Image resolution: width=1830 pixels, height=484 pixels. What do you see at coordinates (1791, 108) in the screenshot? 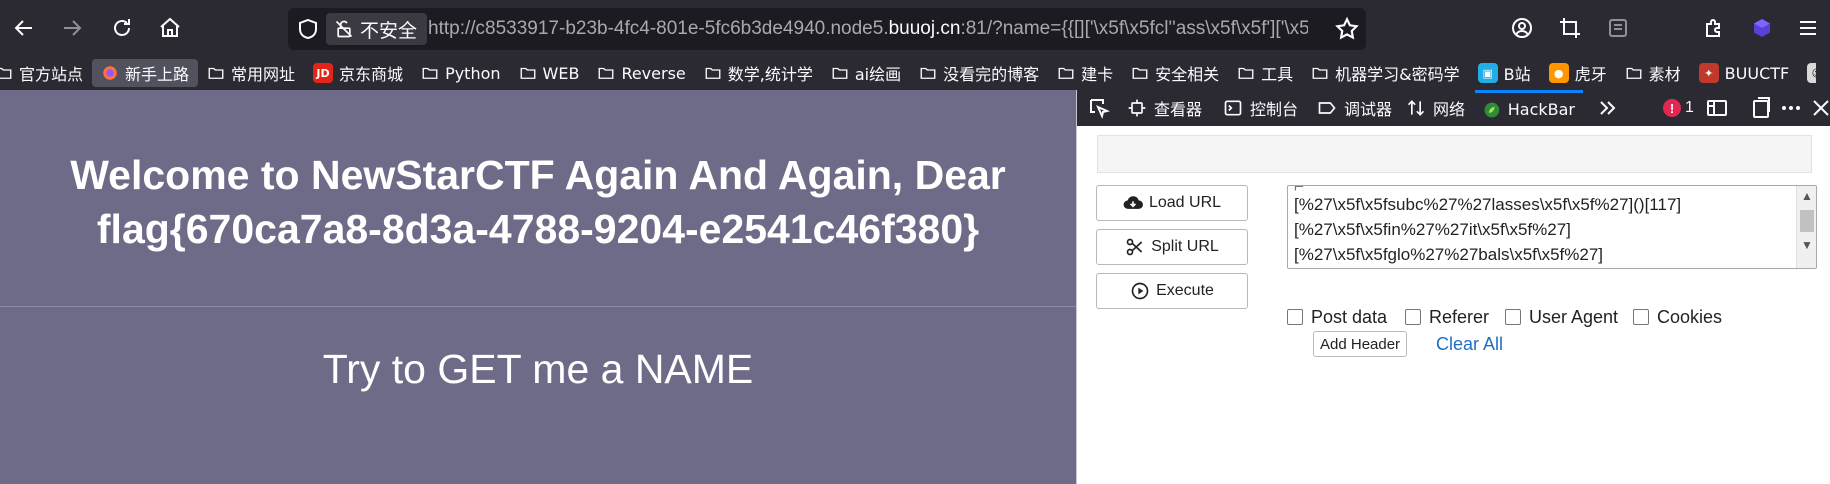
I see `more-options-icon` at bounding box center [1791, 108].